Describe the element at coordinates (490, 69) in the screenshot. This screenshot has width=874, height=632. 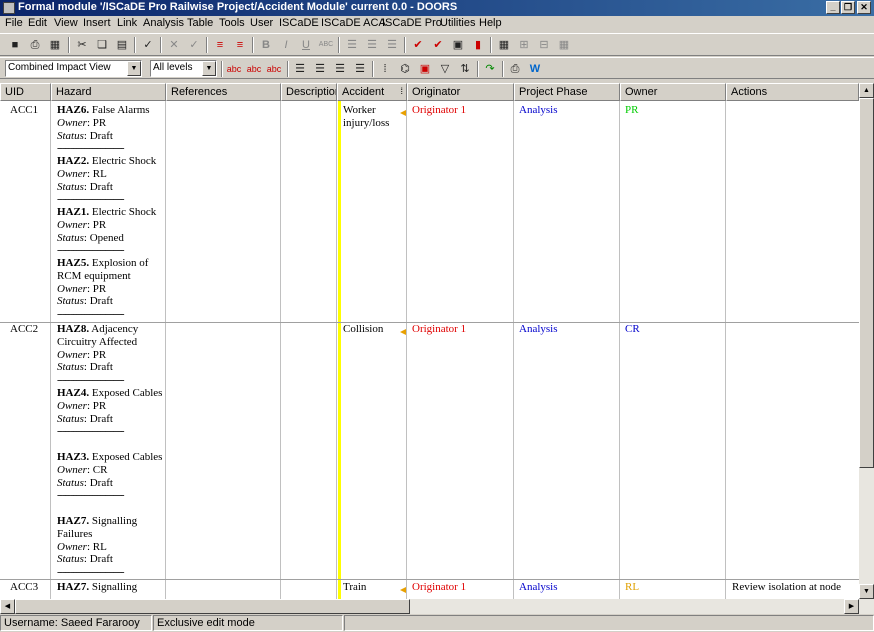
I see `refresh-icon: ↷` at that location.